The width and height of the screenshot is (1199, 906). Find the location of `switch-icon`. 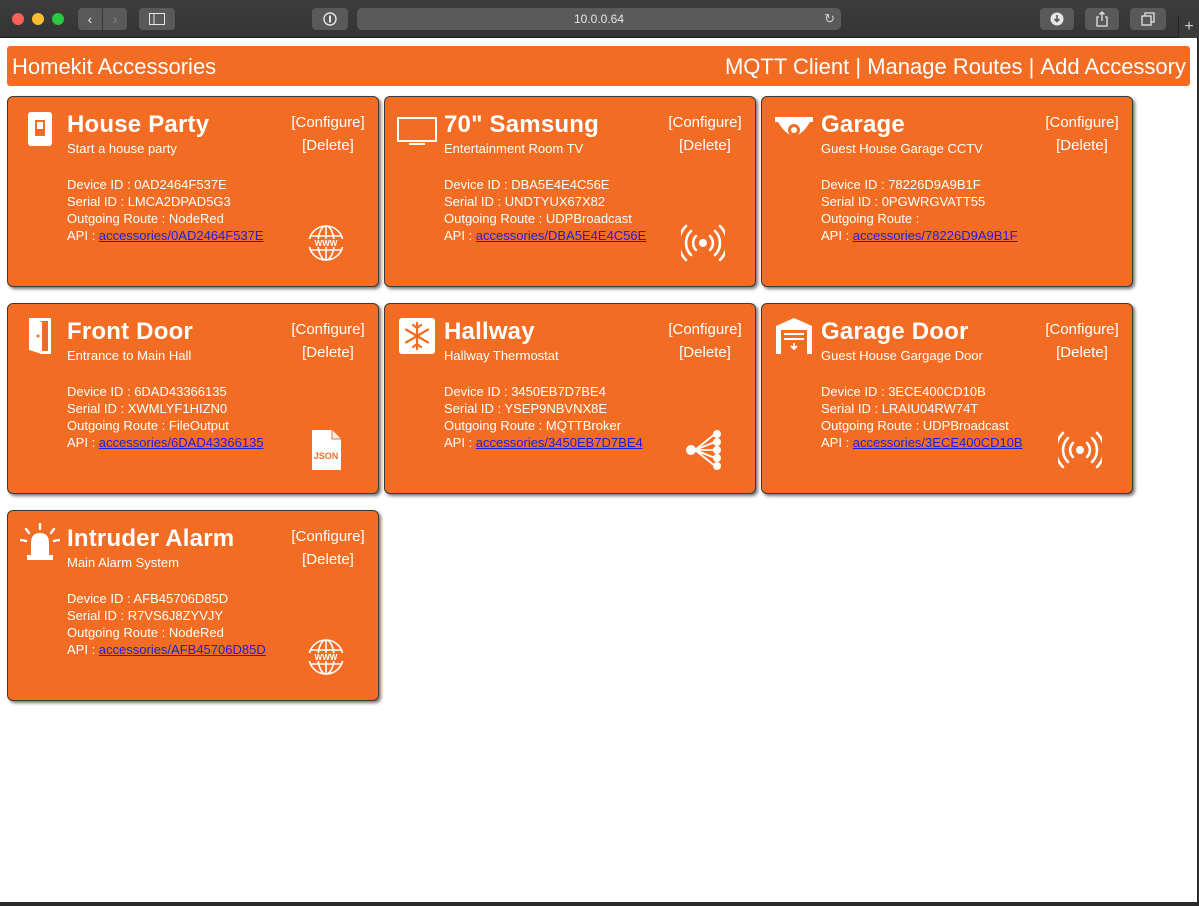

switch-icon is located at coordinates (40, 129).